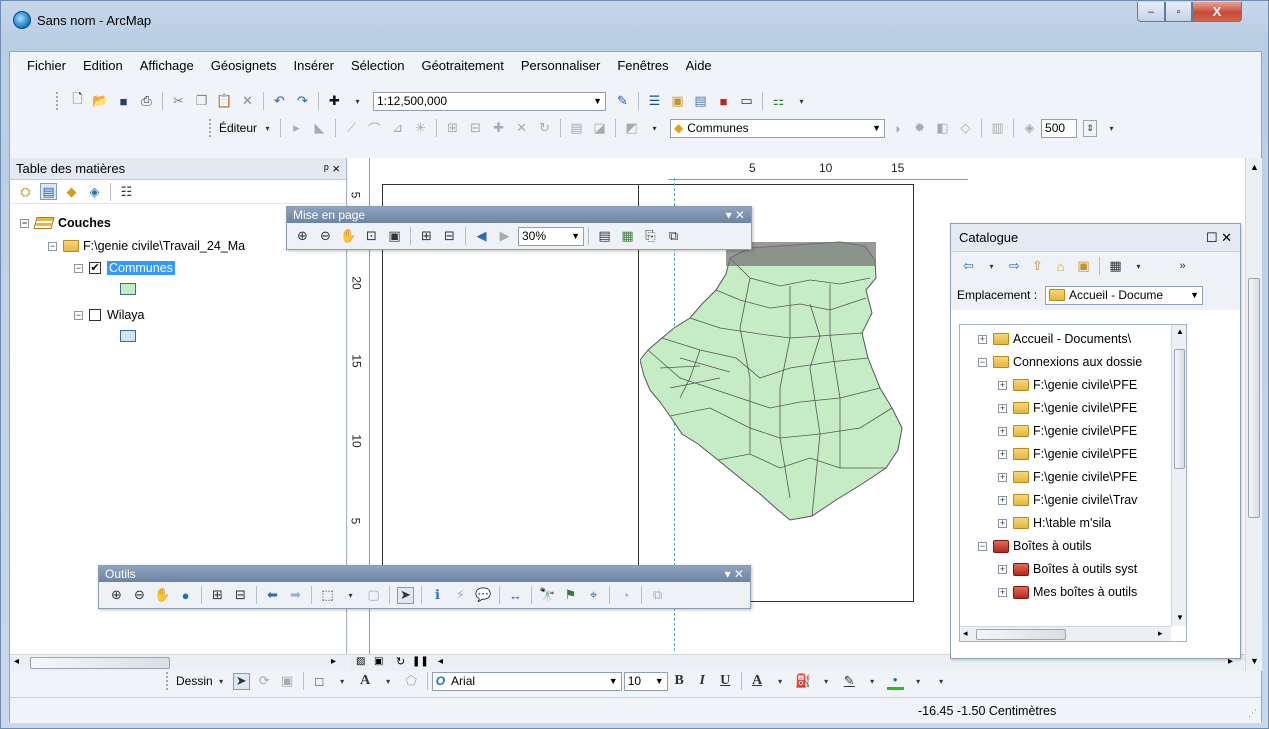  I want to click on pan-page-icon: ✋, so click(348, 236).